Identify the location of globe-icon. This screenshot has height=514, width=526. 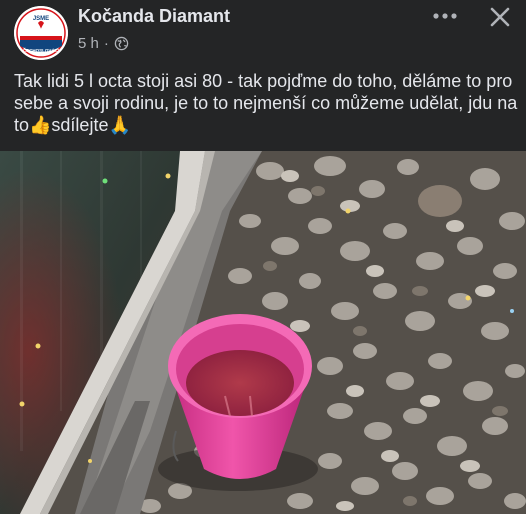
(121, 43).